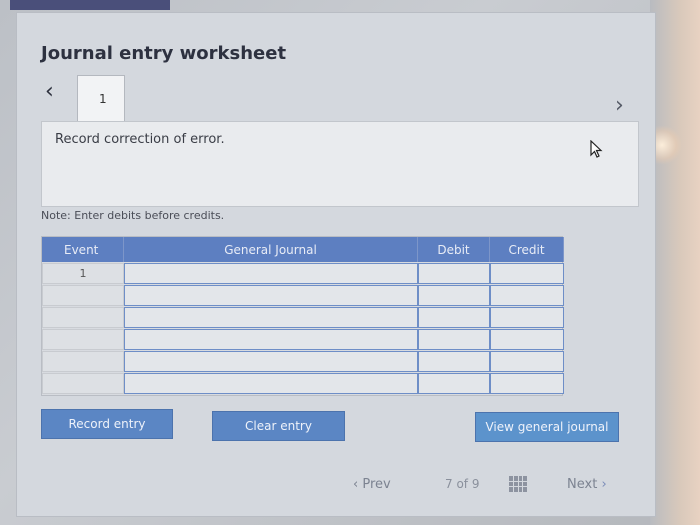  I want to click on record-entry-button: Record entry, so click(107, 424).